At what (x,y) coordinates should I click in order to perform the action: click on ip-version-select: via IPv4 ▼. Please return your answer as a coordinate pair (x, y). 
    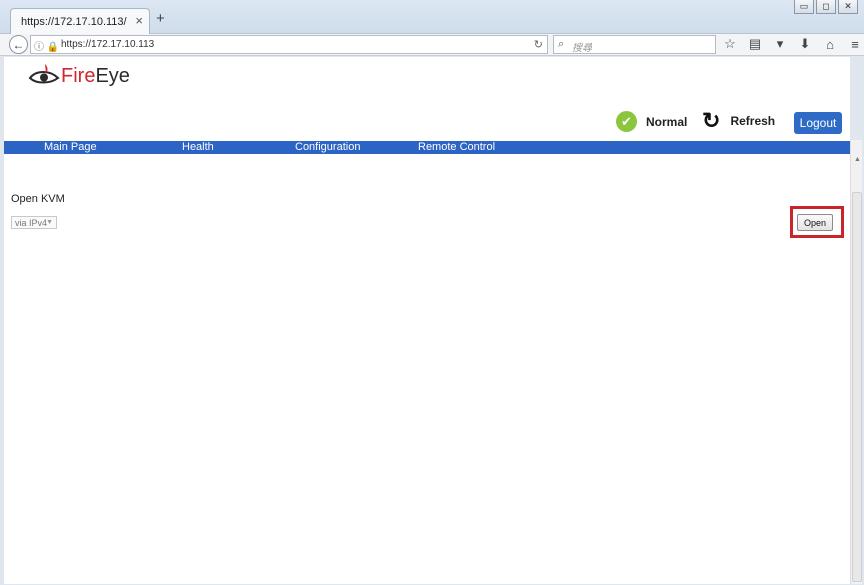
    Looking at the image, I should click on (34, 222).